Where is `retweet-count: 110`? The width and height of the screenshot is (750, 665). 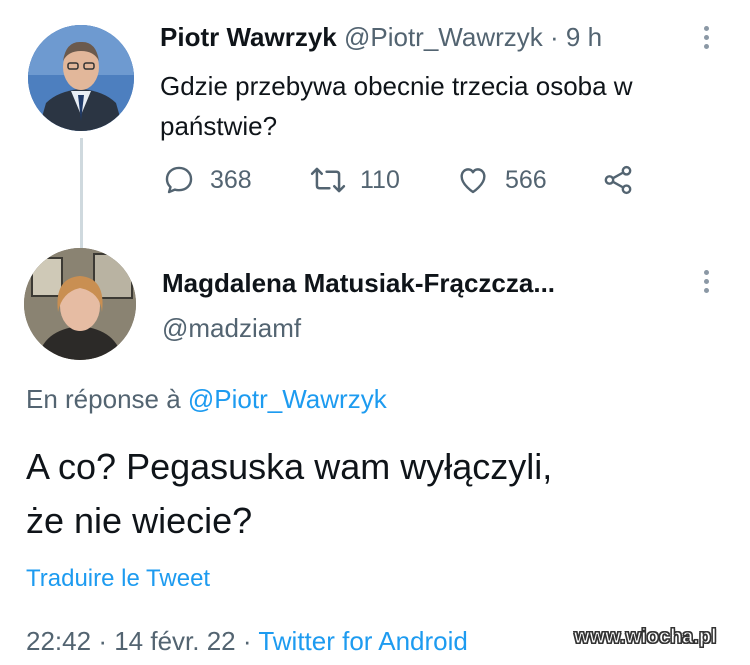 retweet-count: 110 is located at coordinates (380, 179).